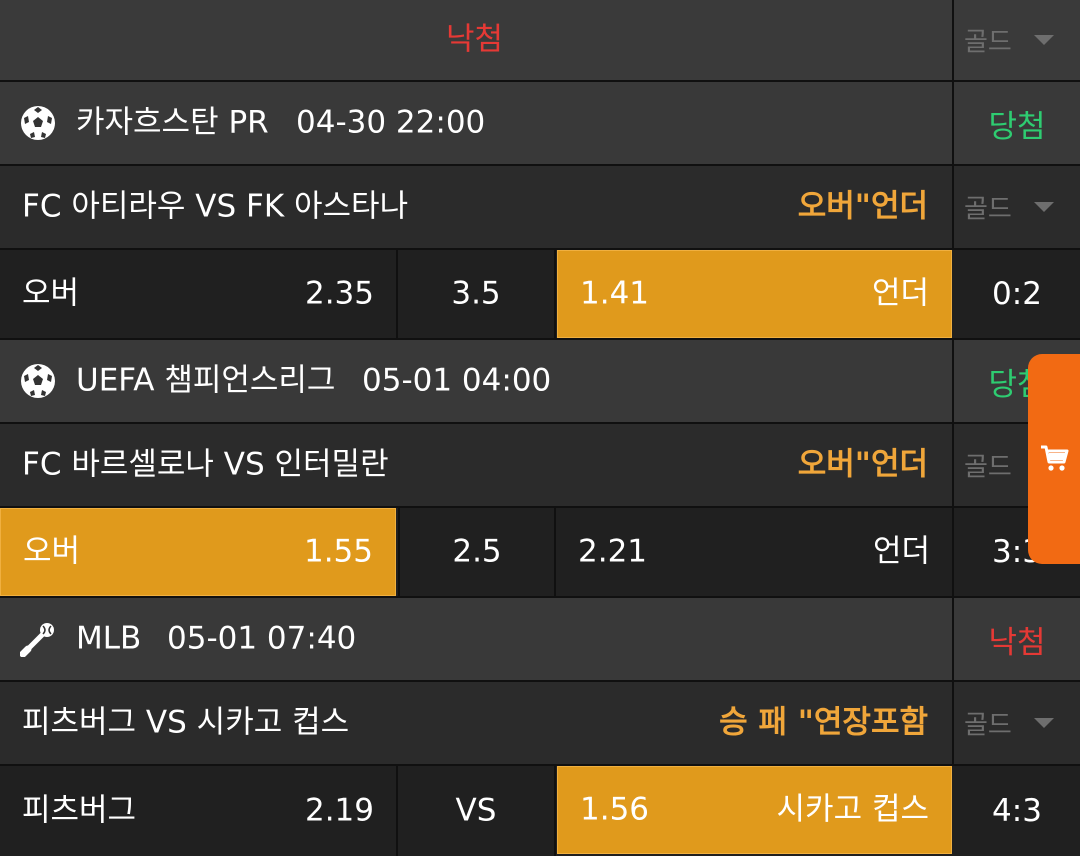 The image size is (1080, 856). I want to click on header-result-label: 낙첨, so click(475, 39).